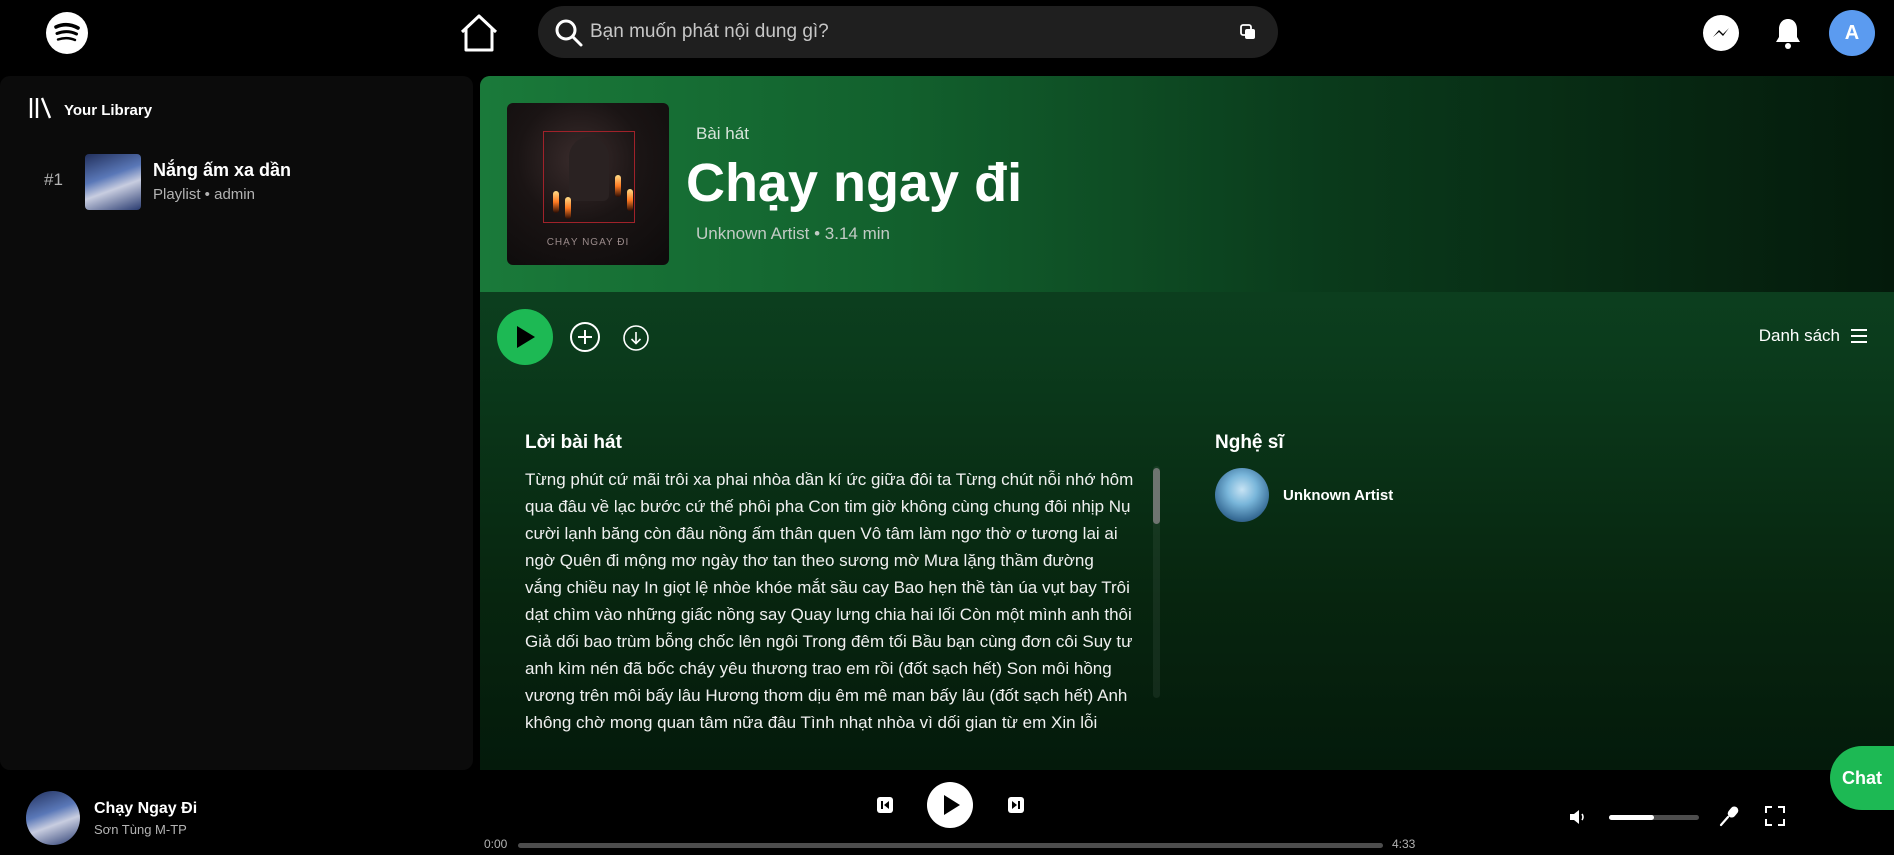  What do you see at coordinates (588, 184) in the screenshot?
I see `song-cover-art: CHẠY NGAY ĐI` at bounding box center [588, 184].